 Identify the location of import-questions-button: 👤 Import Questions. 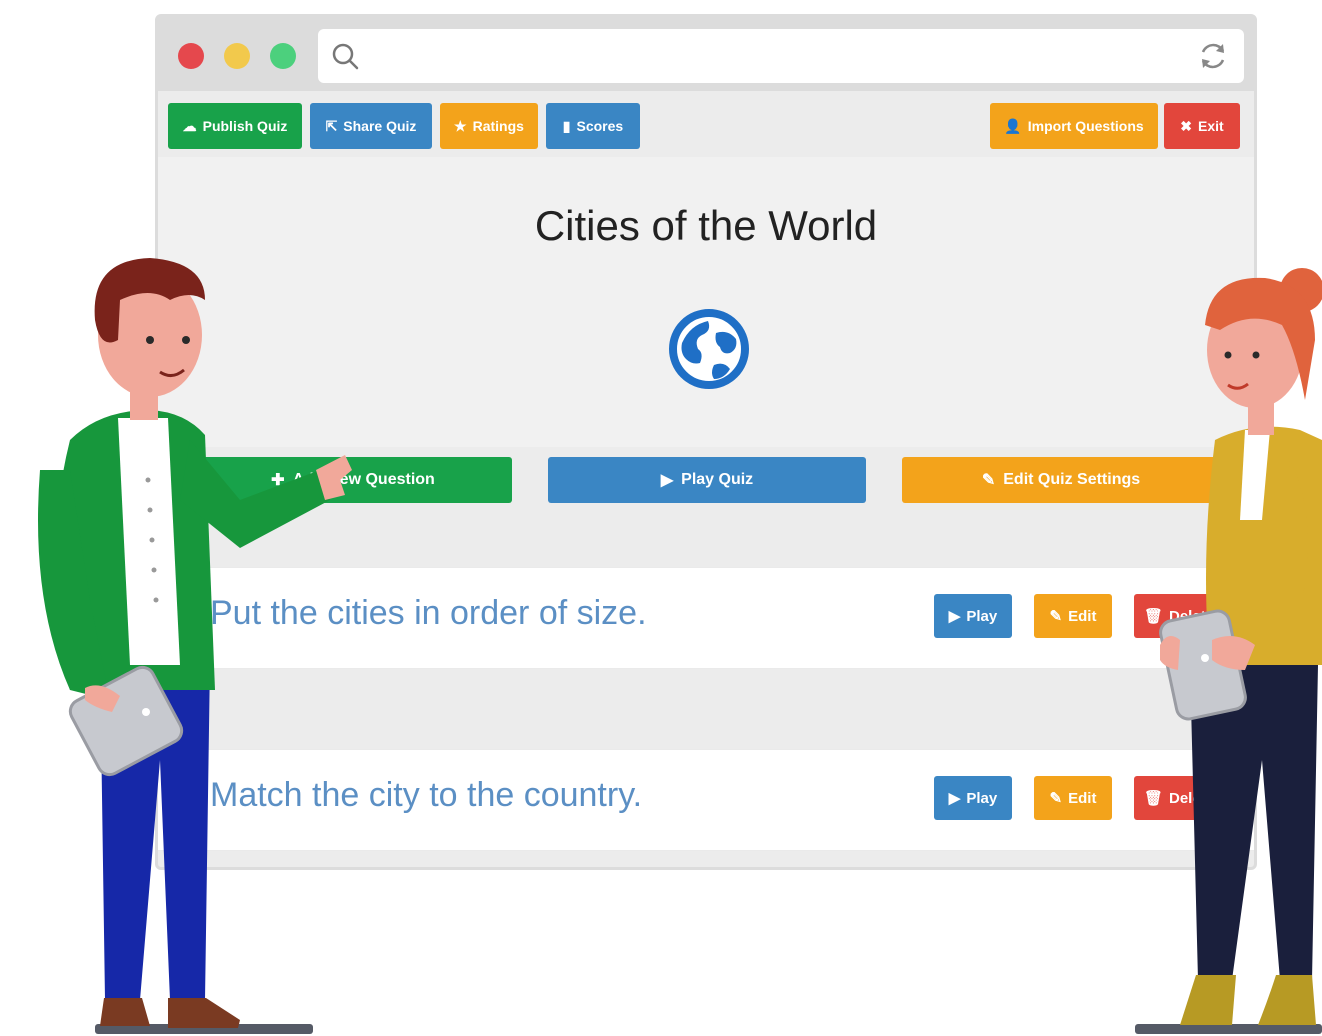
(1074, 126).